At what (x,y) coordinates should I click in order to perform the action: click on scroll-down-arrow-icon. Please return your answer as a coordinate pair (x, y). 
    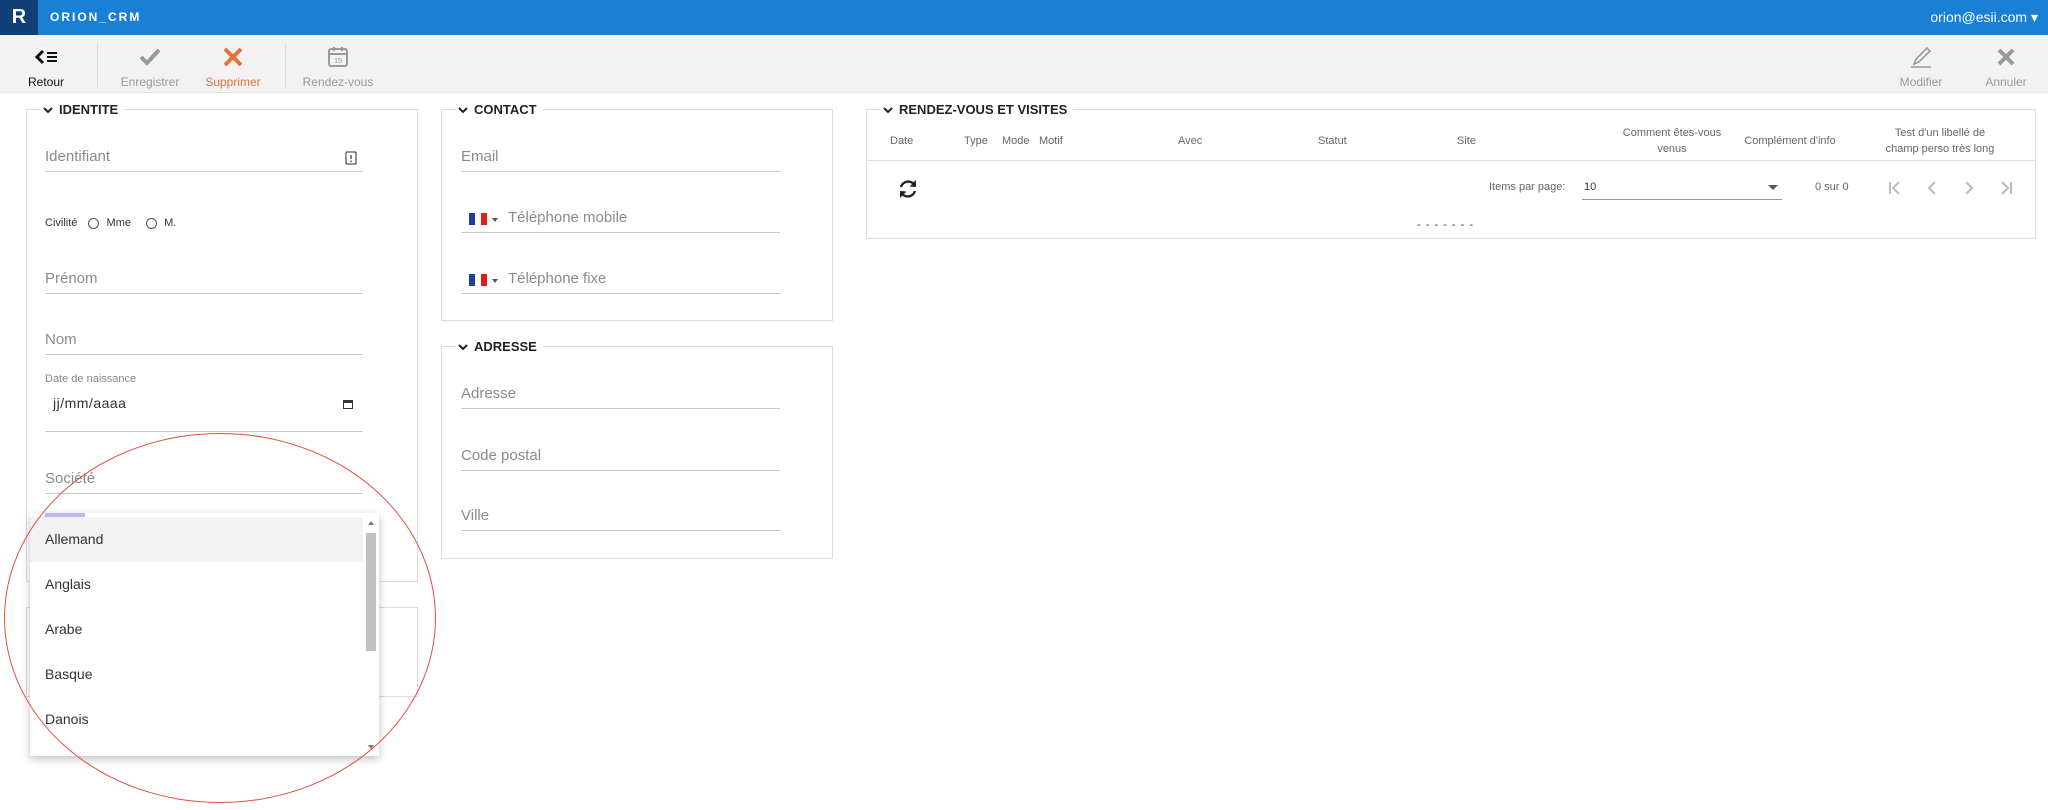
    Looking at the image, I should click on (371, 747).